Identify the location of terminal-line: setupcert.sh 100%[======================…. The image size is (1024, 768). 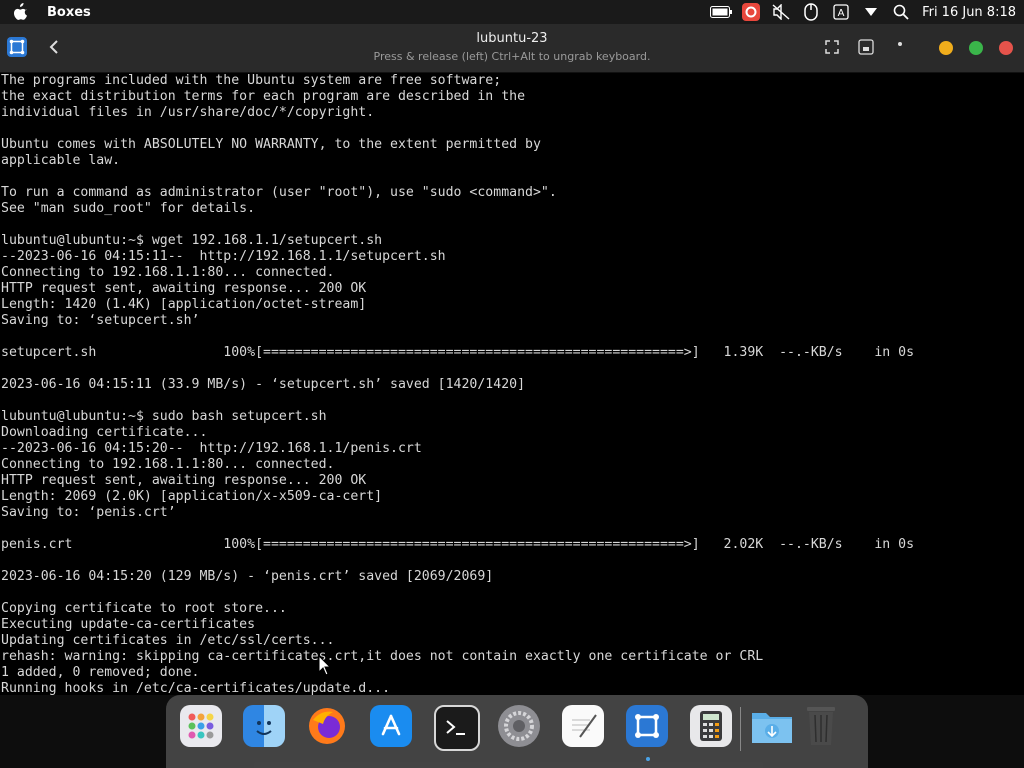
(458, 352).